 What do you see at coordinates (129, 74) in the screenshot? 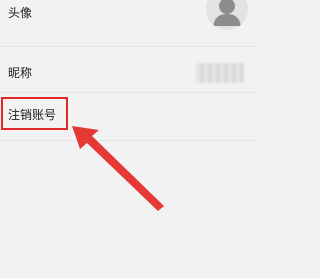
I see `nickname-row: 昵称` at bounding box center [129, 74].